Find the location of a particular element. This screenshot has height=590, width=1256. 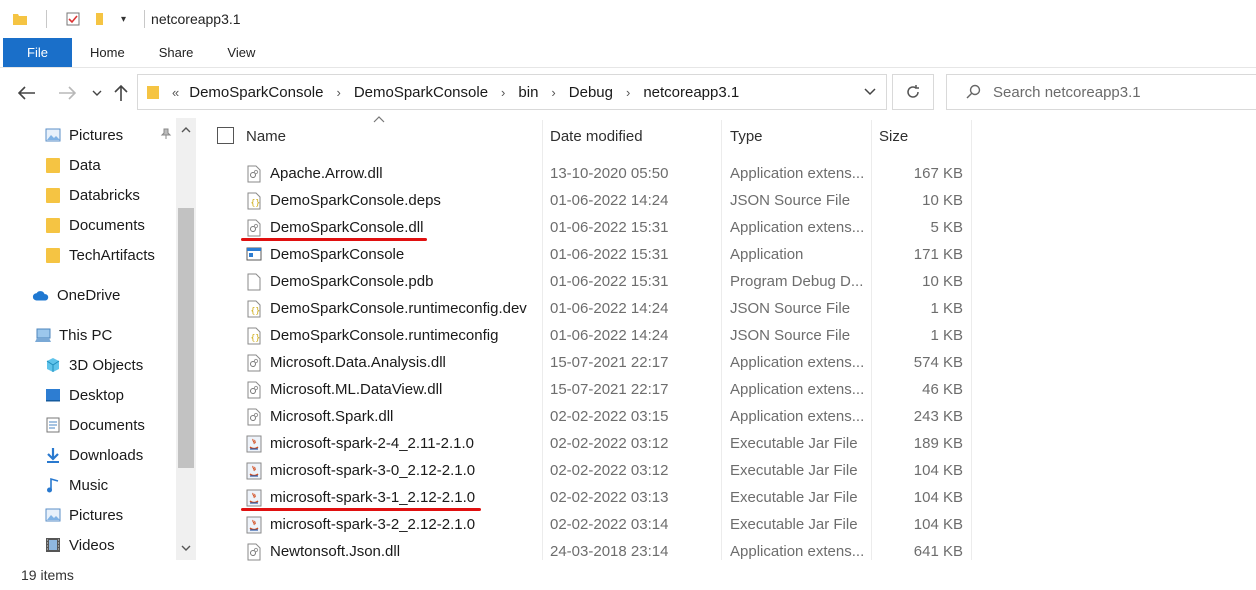

computer-icon is located at coordinates (43, 335).